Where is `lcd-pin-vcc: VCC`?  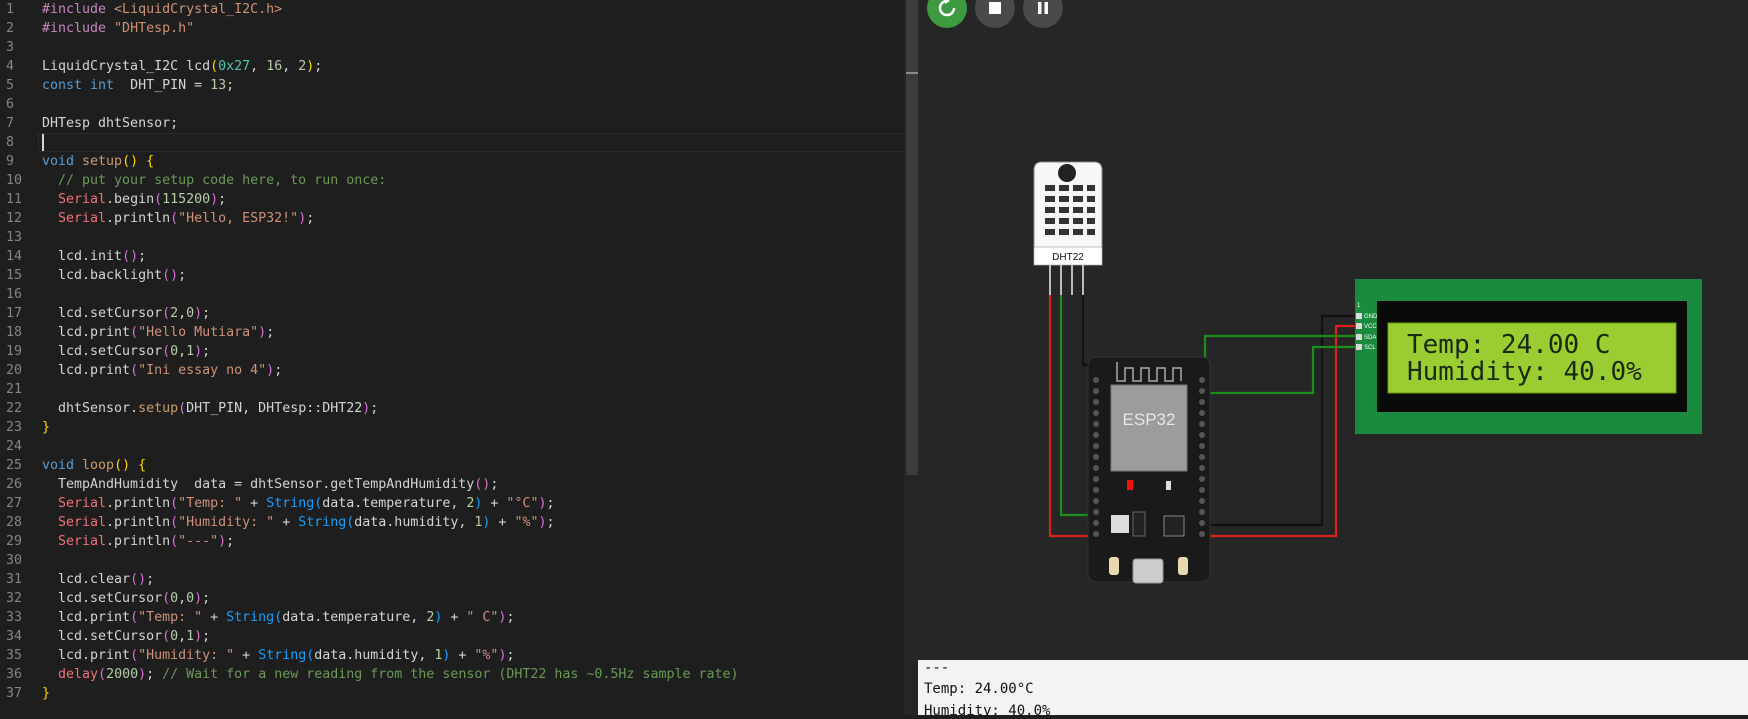
lcd-pin-vcc: VCC is located at coordinates (1370, 327).